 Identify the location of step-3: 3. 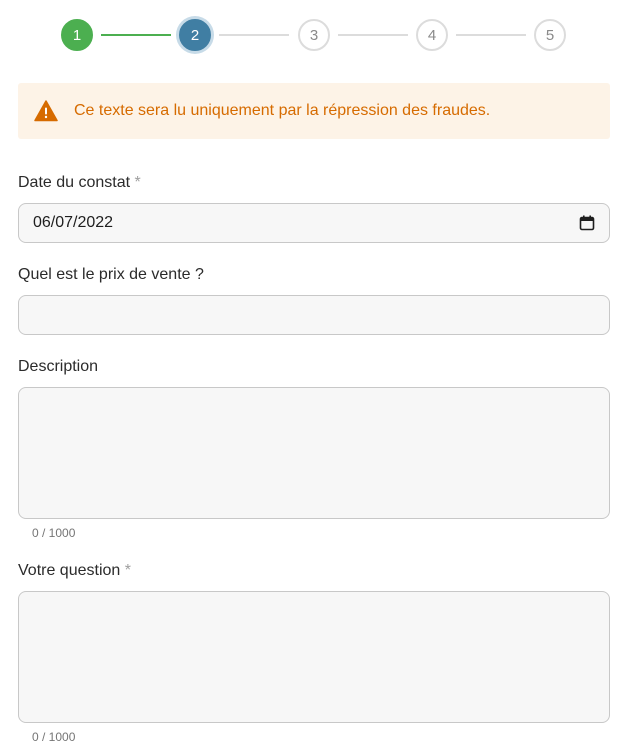
(314, 35).